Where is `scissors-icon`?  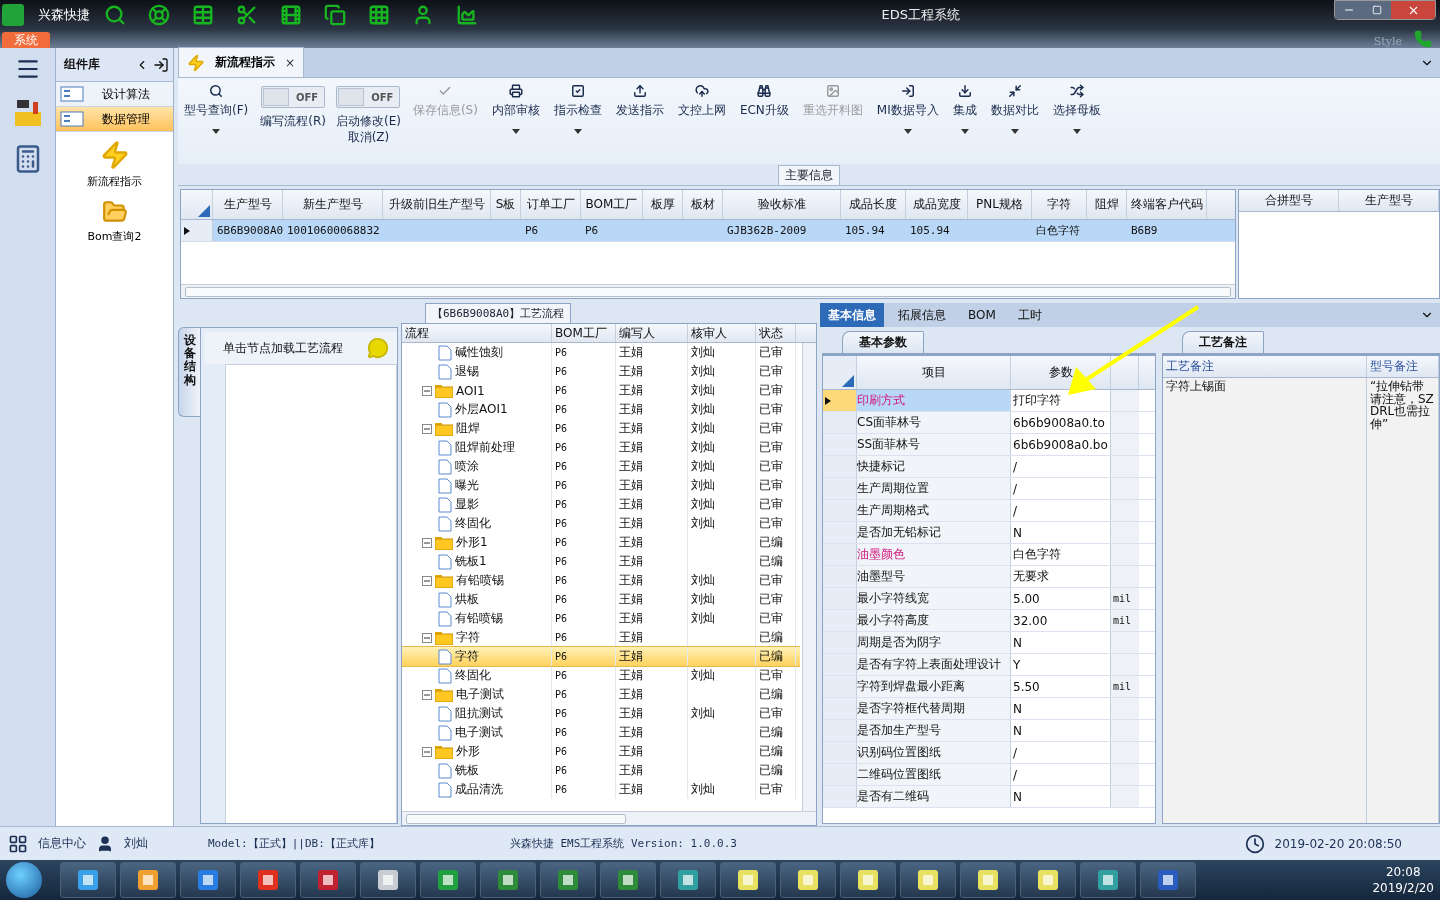
scissors-icon is located at coordinates (247, 15).